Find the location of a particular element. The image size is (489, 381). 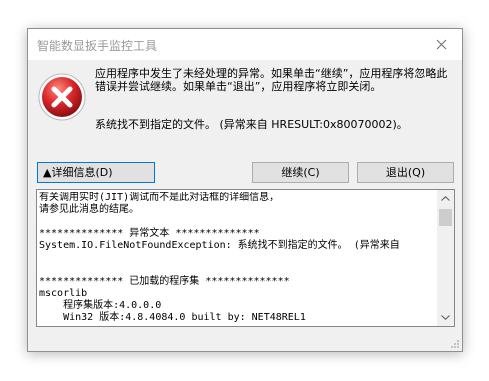

scroll-thumb is located at coordinates (445, 217).